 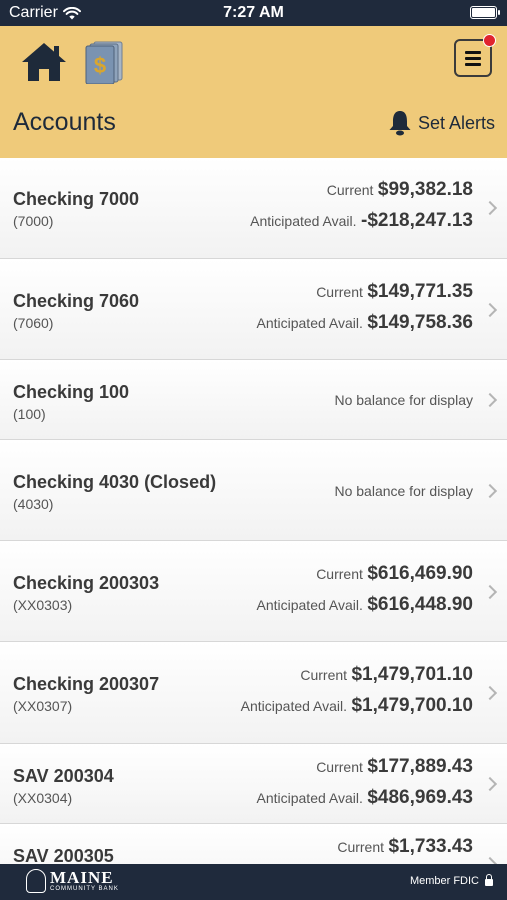 I want to click on status-bar: Carrier 7:27 AM, so click(x=253, y=13).